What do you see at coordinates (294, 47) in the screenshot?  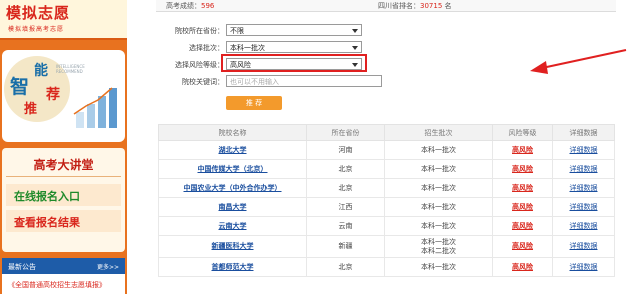 I see `batch-select: 本科一批次` at bounding box center [294, 47].